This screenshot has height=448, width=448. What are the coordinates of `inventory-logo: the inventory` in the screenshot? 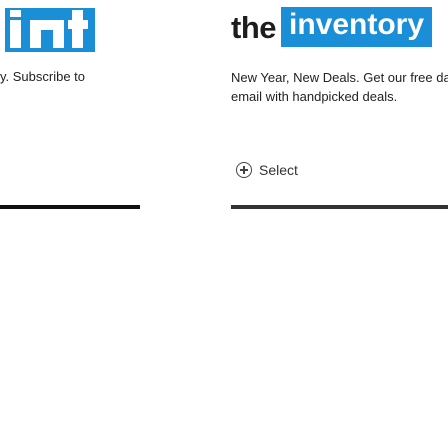 It's located at (332, 27).